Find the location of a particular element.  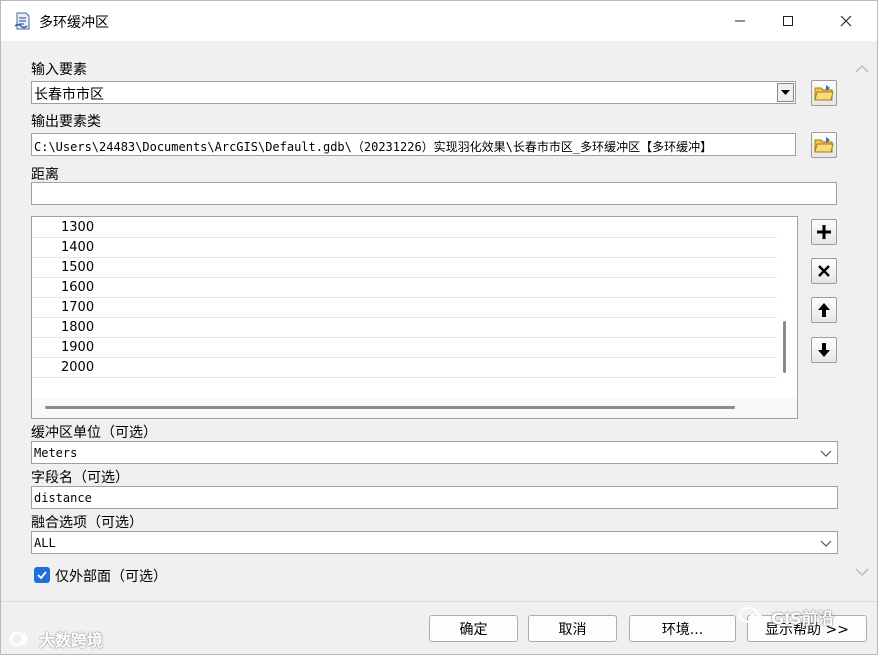

distance-list-vertical-scrollbar is located at coordinates (786, 307).